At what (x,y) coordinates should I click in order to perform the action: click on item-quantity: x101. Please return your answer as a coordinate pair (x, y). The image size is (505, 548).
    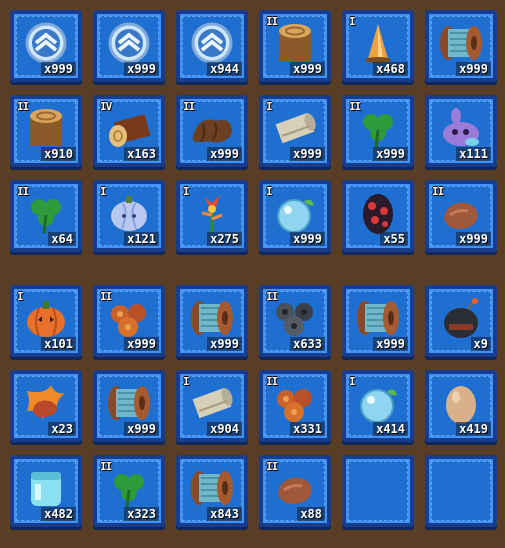
    Looking at the image, I should click on (58, 344).